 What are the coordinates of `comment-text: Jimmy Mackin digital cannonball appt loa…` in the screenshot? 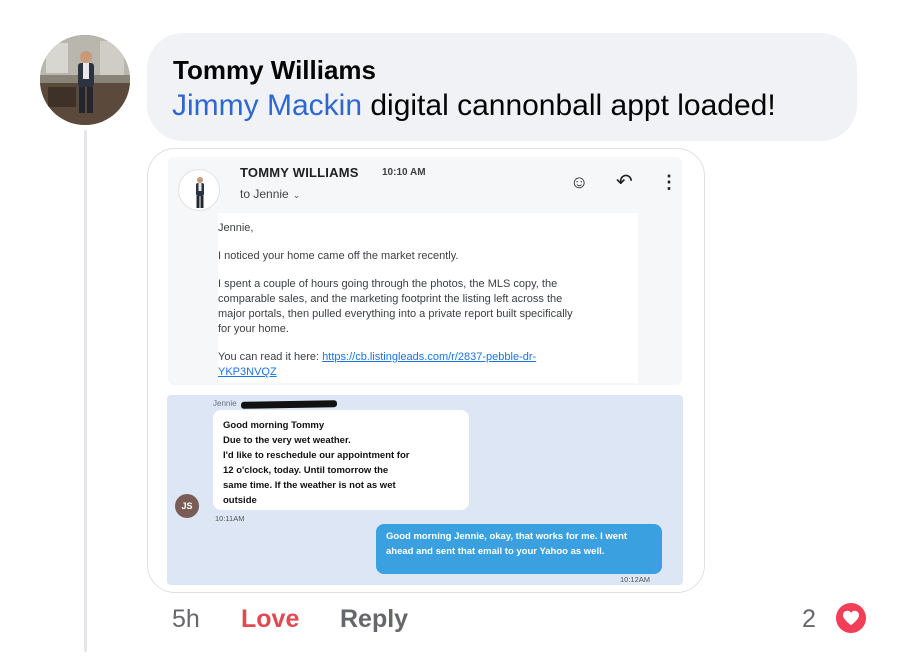 It's located at (474, 106).